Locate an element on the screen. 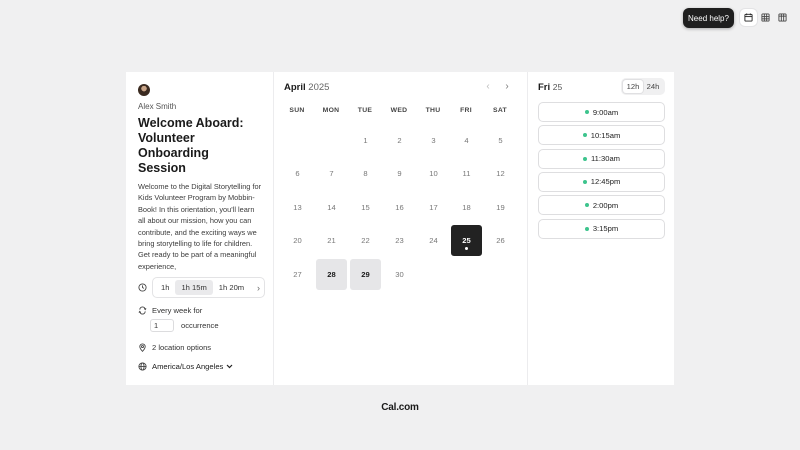 The height and width of the screenshot is (450, 800). selected-weekday: Fri is located at coordinates (544, 87).